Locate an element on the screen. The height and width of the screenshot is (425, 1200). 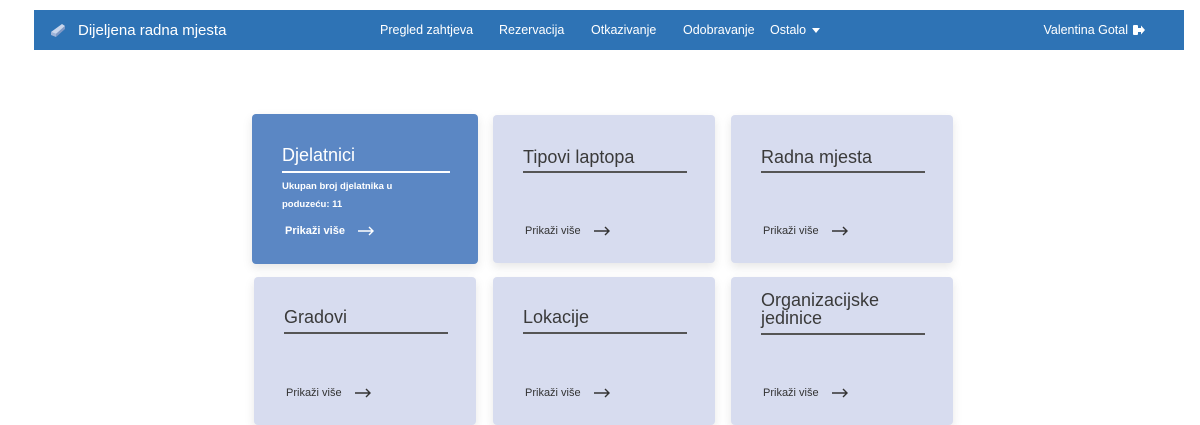
nav-rezervacija: Rezervacija is located at coordinates (531, 30).